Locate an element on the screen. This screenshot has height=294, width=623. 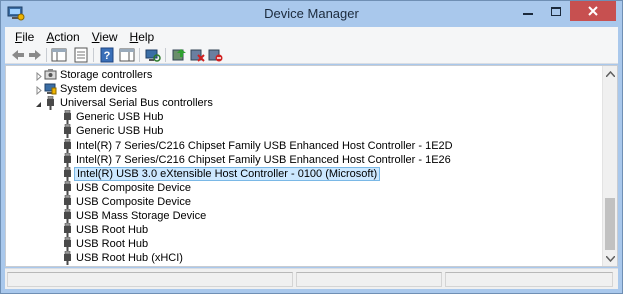
tree-category-row: Storage controllers is located at coordinates (304, 75).